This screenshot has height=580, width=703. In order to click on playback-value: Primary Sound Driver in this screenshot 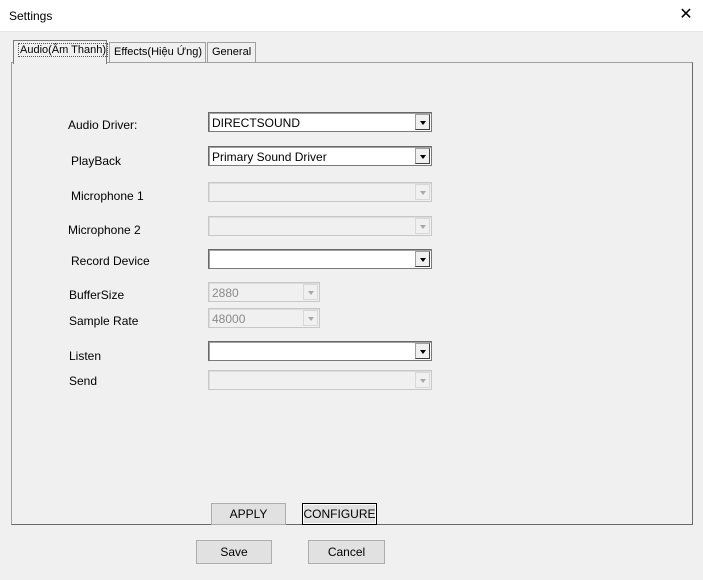, I will do `click(269, 157)`.